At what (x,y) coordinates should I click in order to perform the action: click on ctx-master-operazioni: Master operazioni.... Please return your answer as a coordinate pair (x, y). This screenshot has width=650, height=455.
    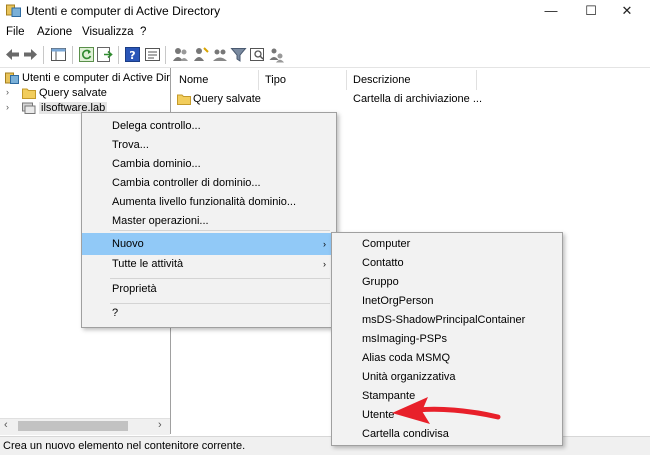
    Looking at the image, I should click on (208, 221).